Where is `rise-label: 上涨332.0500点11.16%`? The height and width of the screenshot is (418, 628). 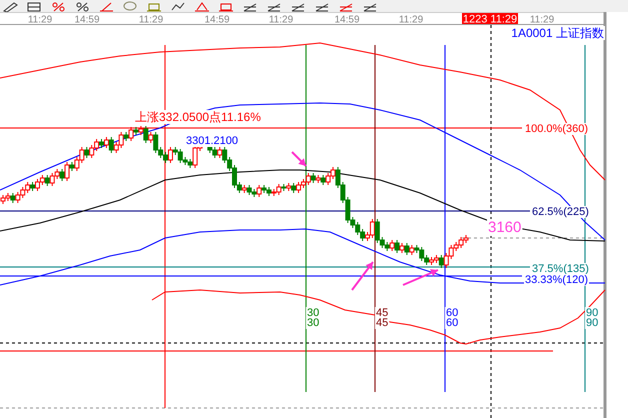
rise-label: 上涨332.0500点11.16% is located at coordinates (198, 117).